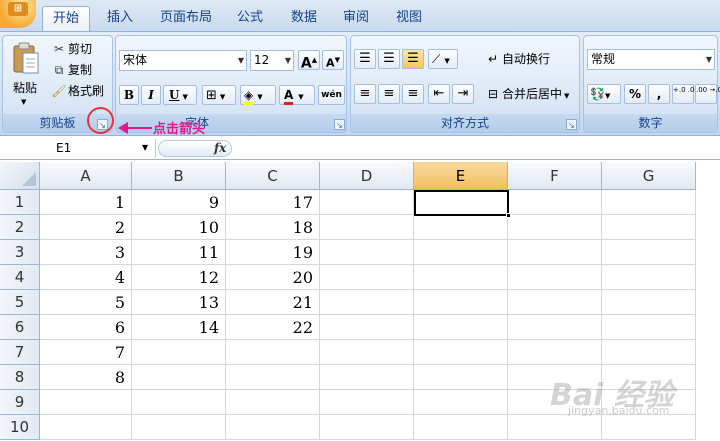 This screenshot has height=441, width=720. Describe the element at coordinates (367, 202) in the screenshot. I see `cell-d1` at that location.